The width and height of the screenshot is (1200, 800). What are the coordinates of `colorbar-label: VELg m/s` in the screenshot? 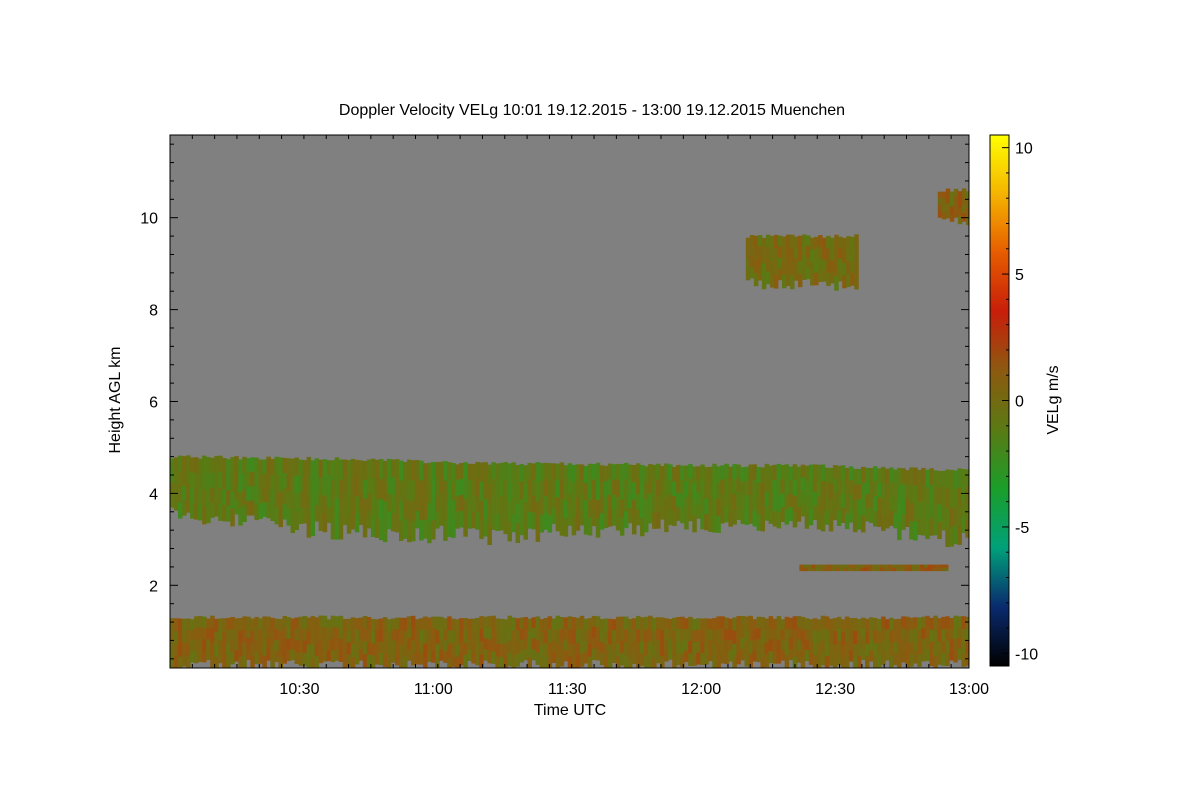 It's located at (1053, 399).